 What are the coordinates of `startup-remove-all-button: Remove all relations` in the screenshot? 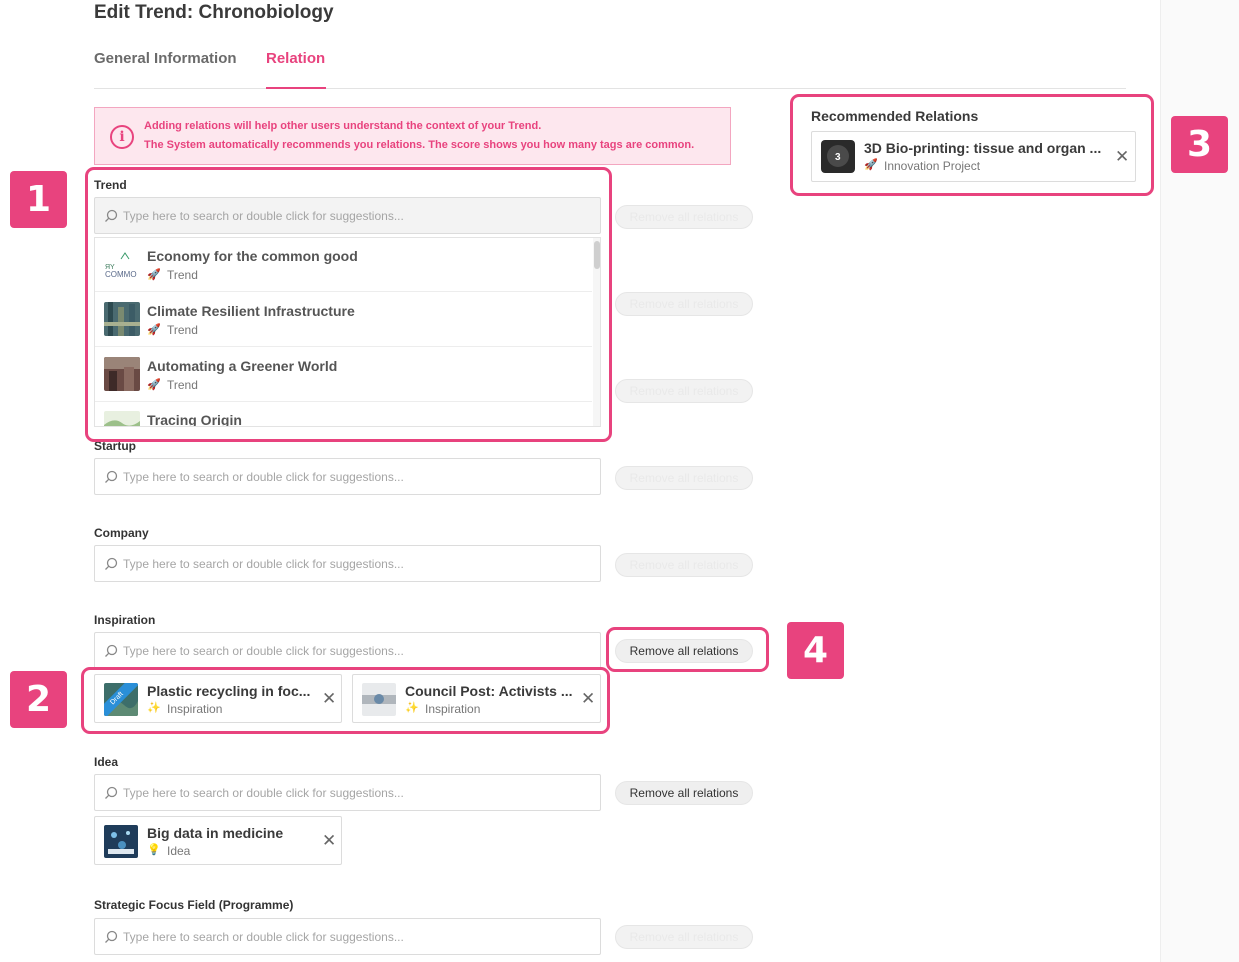 It's located at (684, 478).